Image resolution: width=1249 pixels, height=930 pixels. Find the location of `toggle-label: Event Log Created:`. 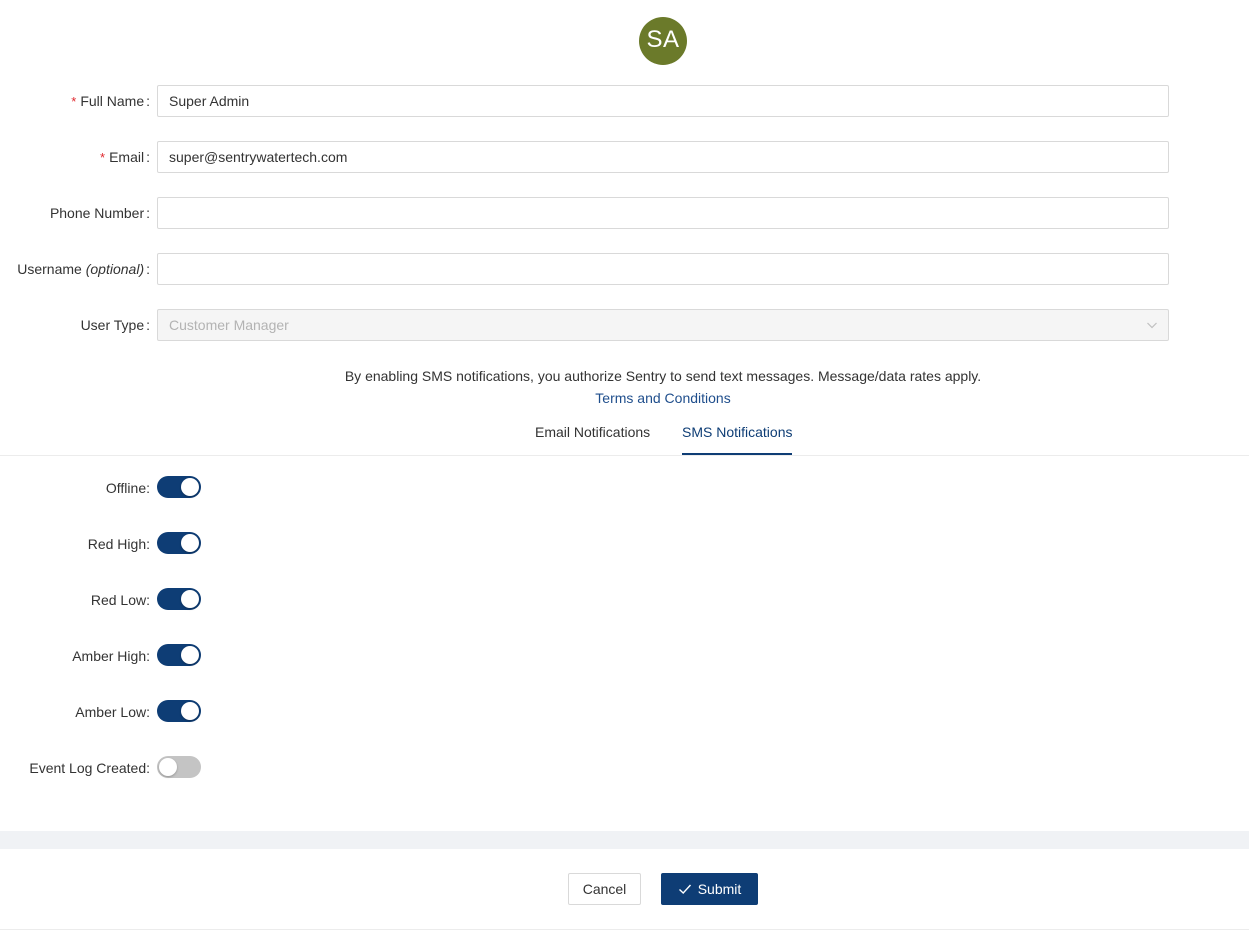

toggle-label: Event Log Created: is located at coordinates (89, 768).